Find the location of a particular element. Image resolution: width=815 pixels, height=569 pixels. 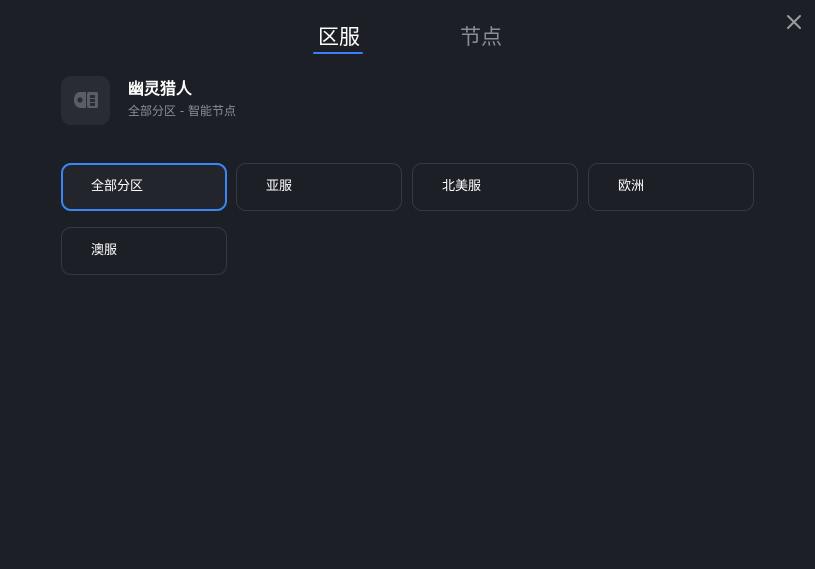

game-title: 幽灵猎人 is located at coordinates (160, 88).